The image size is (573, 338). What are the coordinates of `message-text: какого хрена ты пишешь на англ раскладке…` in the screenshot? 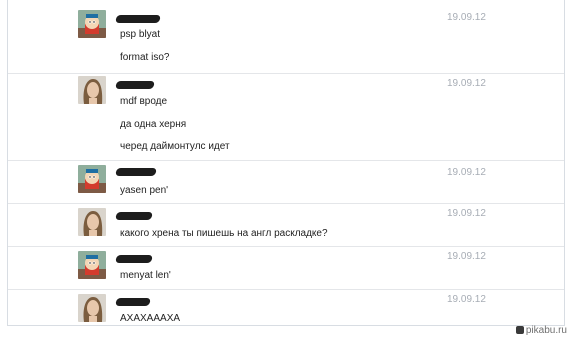 It's located at (224, 233).